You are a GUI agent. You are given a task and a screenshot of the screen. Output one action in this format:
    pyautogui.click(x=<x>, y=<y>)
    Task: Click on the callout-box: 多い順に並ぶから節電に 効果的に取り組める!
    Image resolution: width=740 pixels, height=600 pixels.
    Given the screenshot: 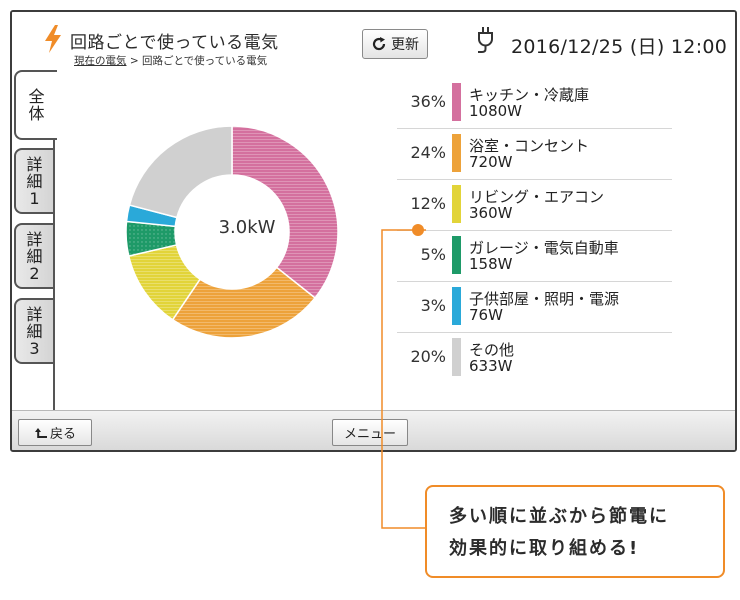 What is the action you would take?
    pyautogui.click(x=575, y=531)
    